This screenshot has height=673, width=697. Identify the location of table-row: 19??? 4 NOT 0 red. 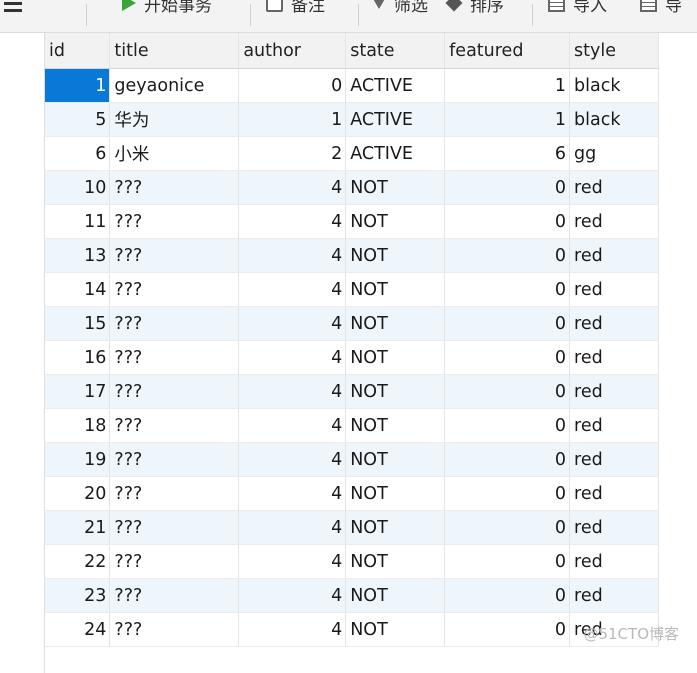
(352, 459).